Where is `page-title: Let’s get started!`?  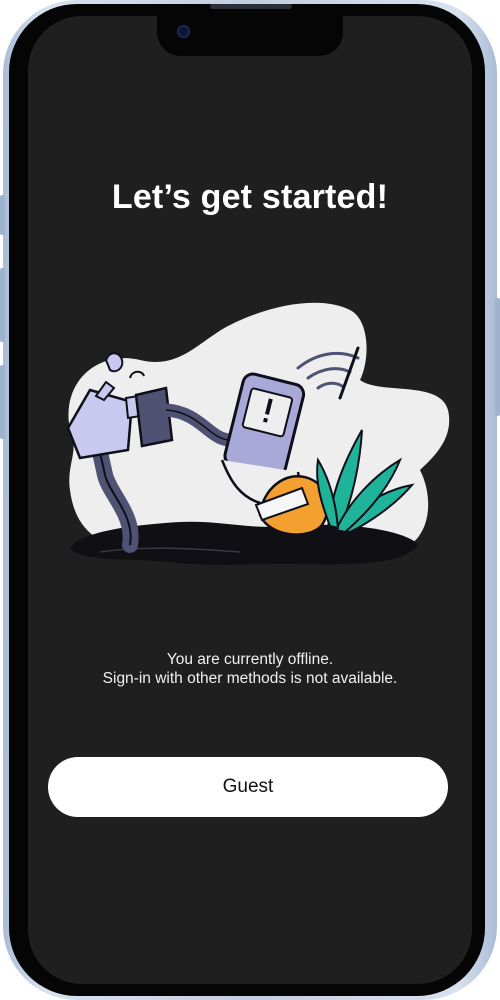
page-title: Let’s get started! is located at coordinates (250, 197).